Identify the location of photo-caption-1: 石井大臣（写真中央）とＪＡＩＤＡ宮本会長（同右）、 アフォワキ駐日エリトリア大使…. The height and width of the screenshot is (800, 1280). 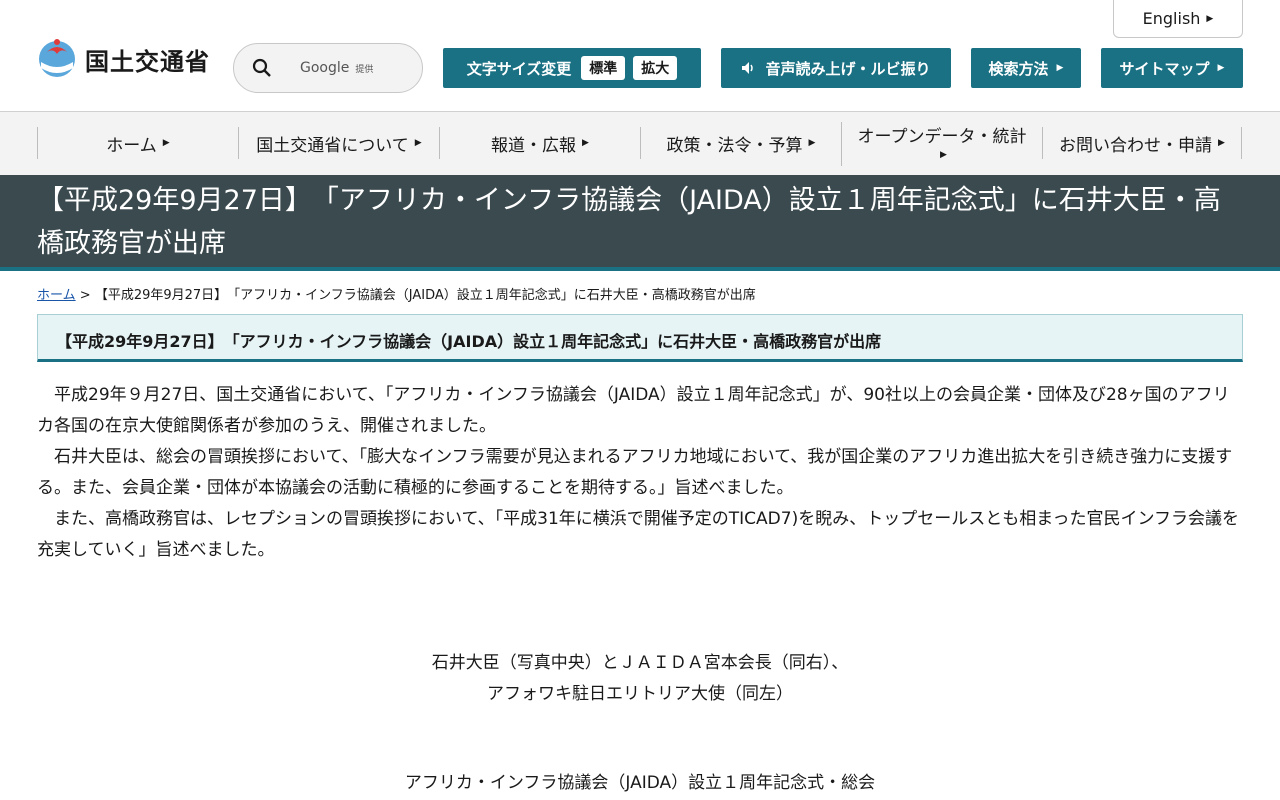
(640, 679).